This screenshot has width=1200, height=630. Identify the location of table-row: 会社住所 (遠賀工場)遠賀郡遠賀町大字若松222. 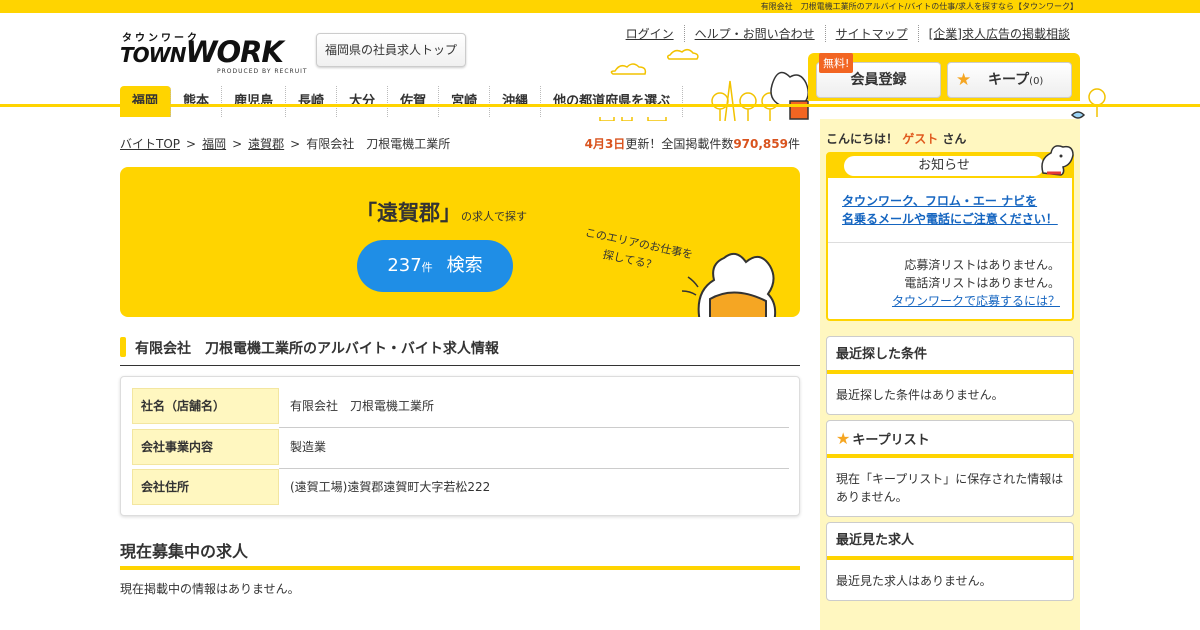
(460, 487).